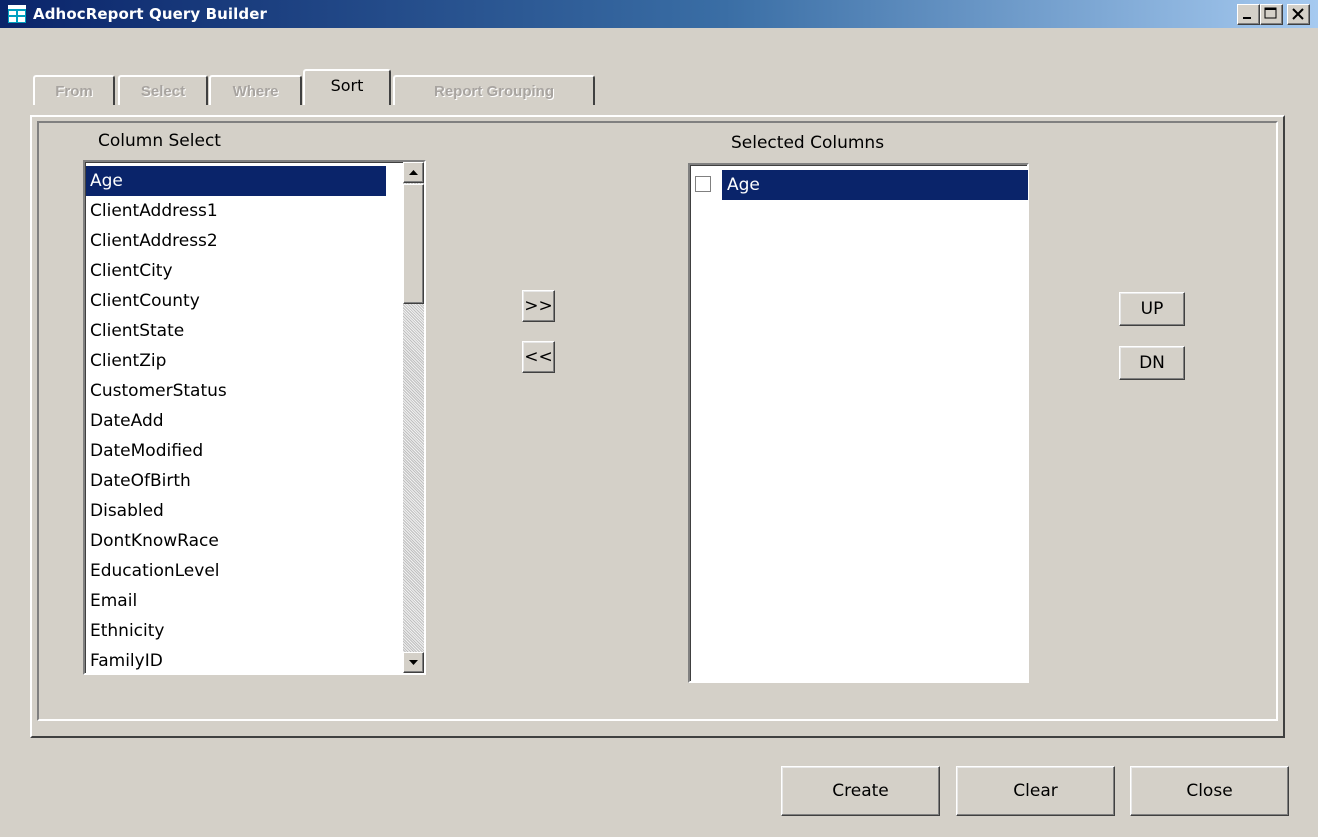 This screenshot has height=837, width=1318. I want to click on list-item: ClientCity, so click(236, 271).